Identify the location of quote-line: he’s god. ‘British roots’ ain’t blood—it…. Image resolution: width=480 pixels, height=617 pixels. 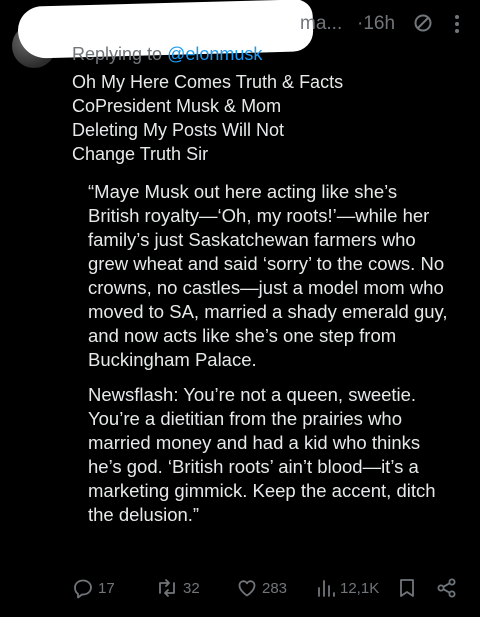
(253, 466).